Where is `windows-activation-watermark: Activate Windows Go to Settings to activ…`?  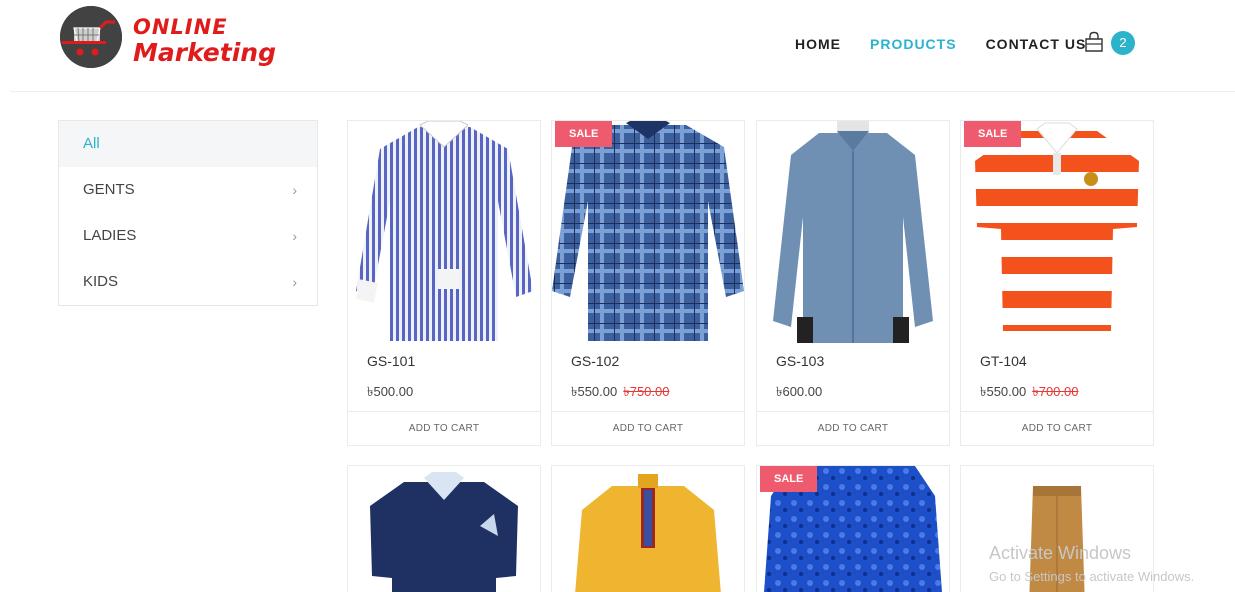
windows-activation-watermark: Activate Windows Go to Settings to activ… is located at coordinates (1091, 563).